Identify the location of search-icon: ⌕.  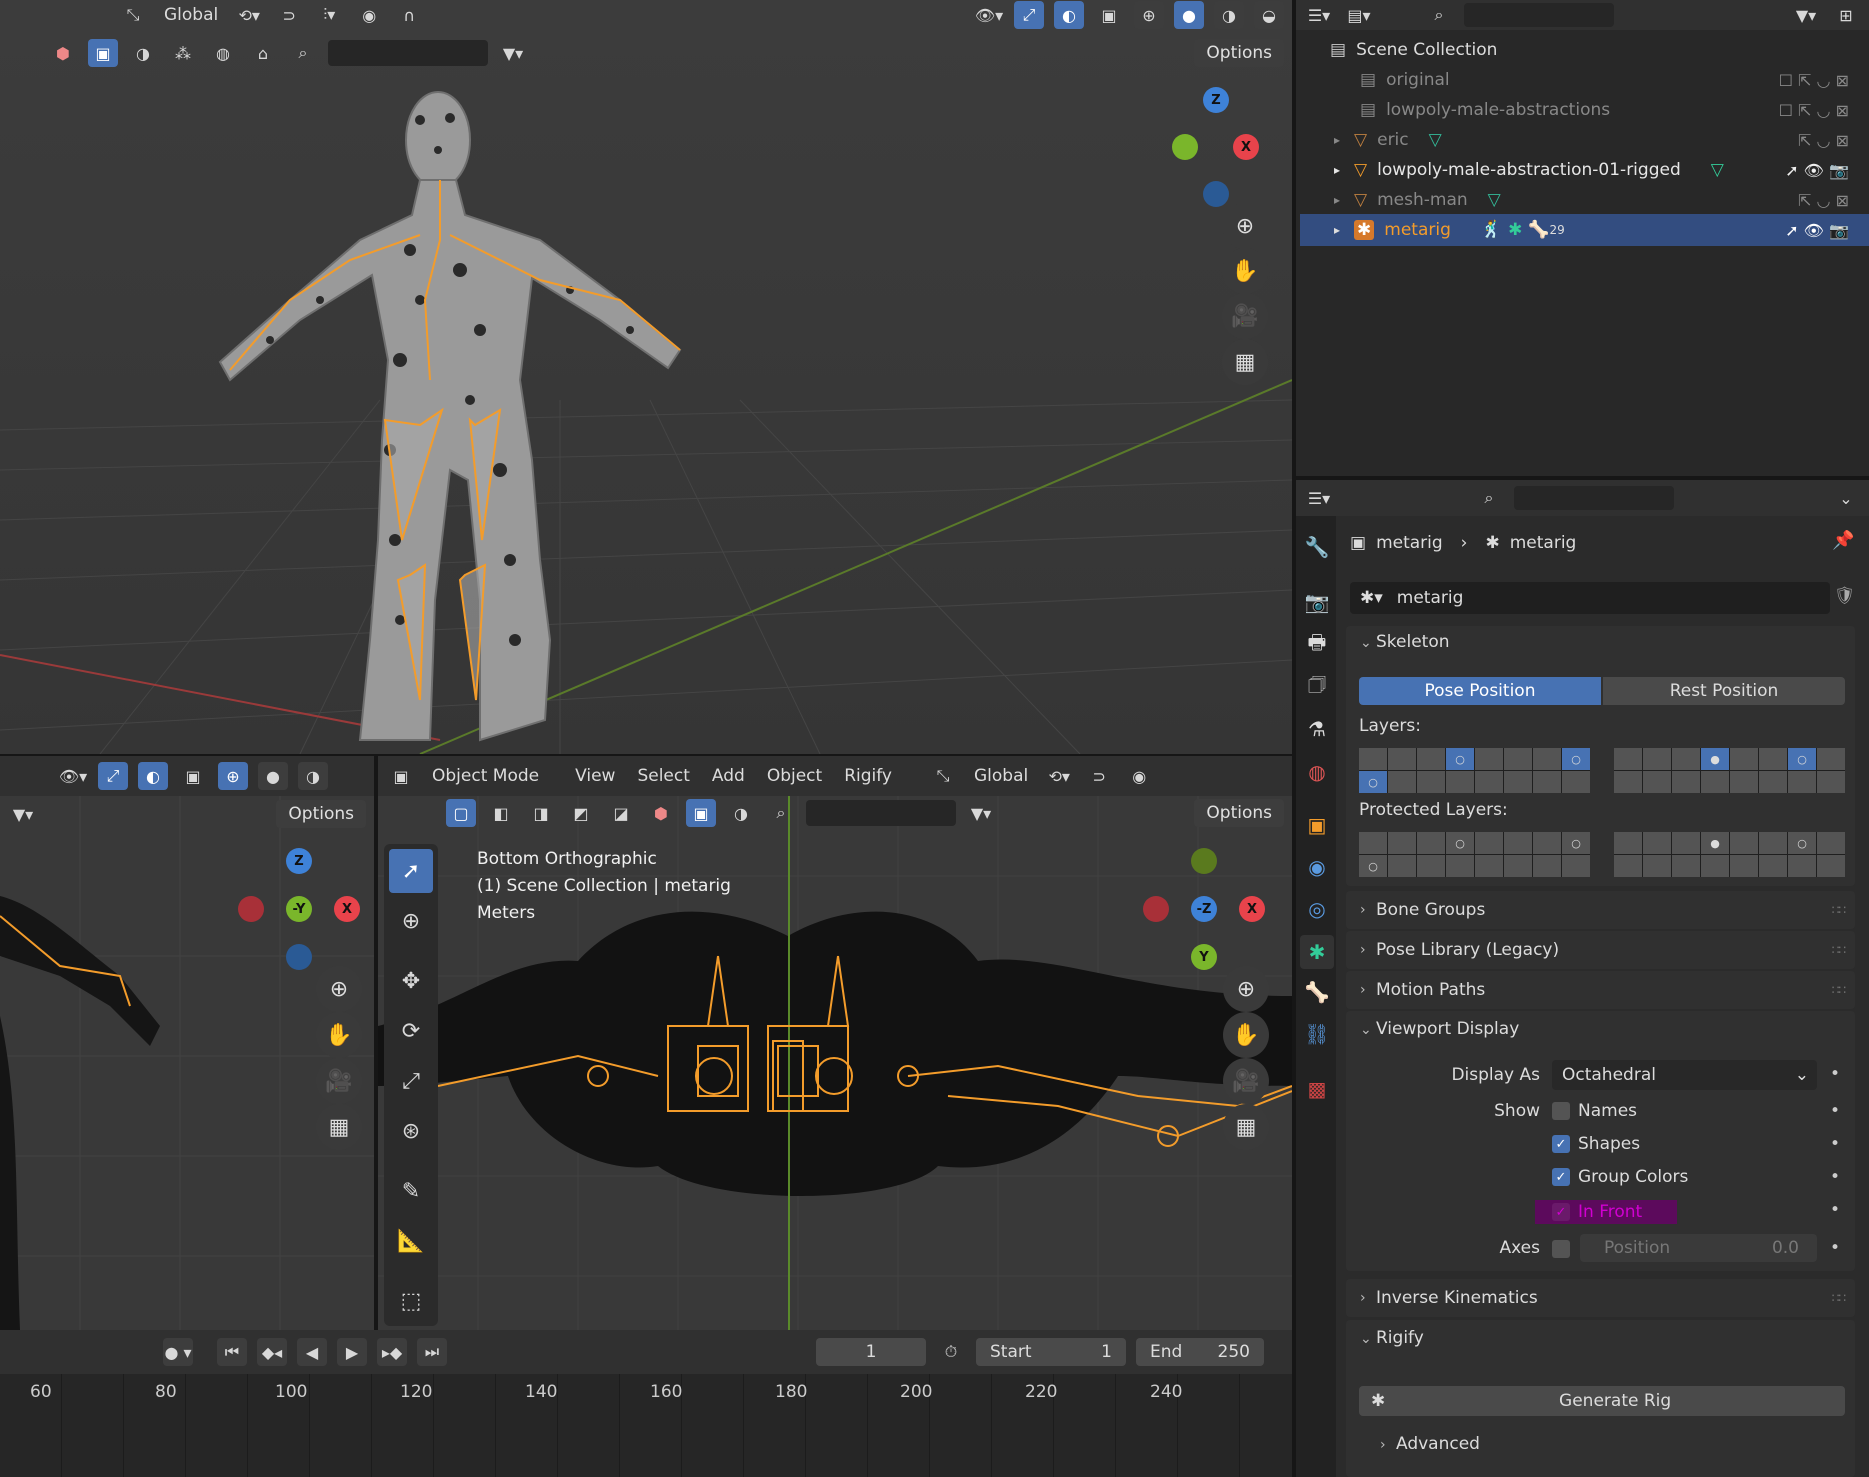
(303, 53).